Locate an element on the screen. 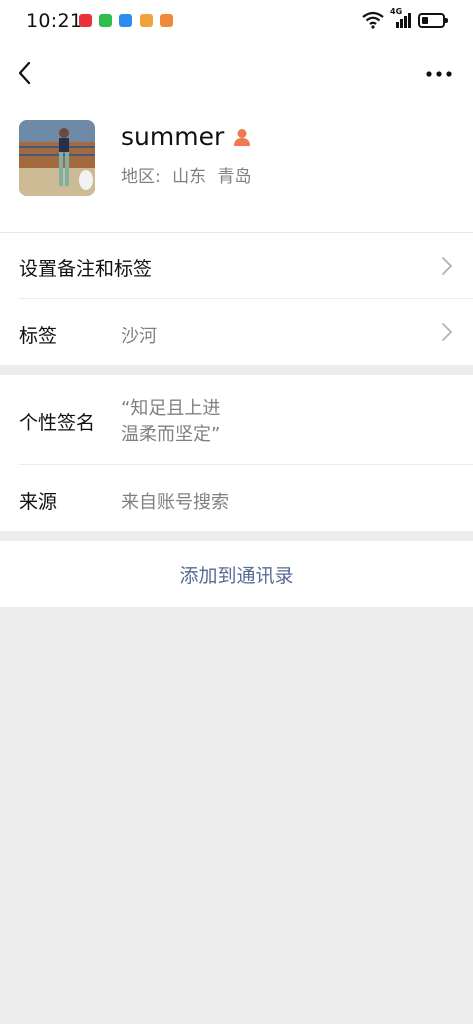  source-value: 来自账号搜索 is located at coordinates (175, 502).